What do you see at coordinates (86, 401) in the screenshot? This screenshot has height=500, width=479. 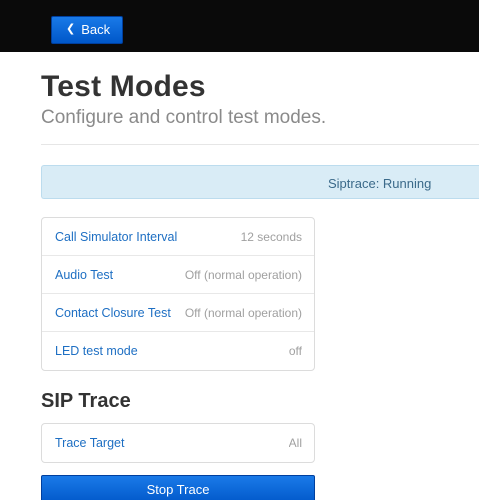 I see `sip-trace-heading: SIP Trace` at bounding box center [86, 401].